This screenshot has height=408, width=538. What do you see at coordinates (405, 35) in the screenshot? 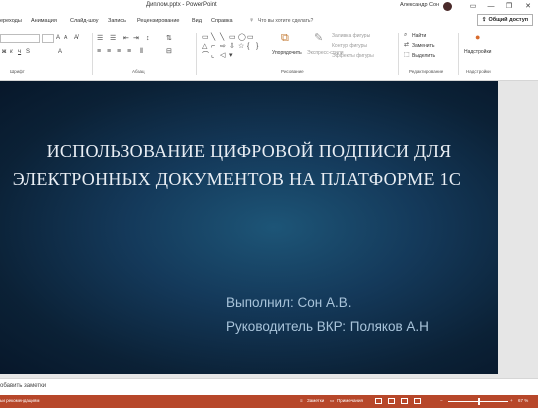
I see `find-icon: ⌕` at bounding box center [405, 35].